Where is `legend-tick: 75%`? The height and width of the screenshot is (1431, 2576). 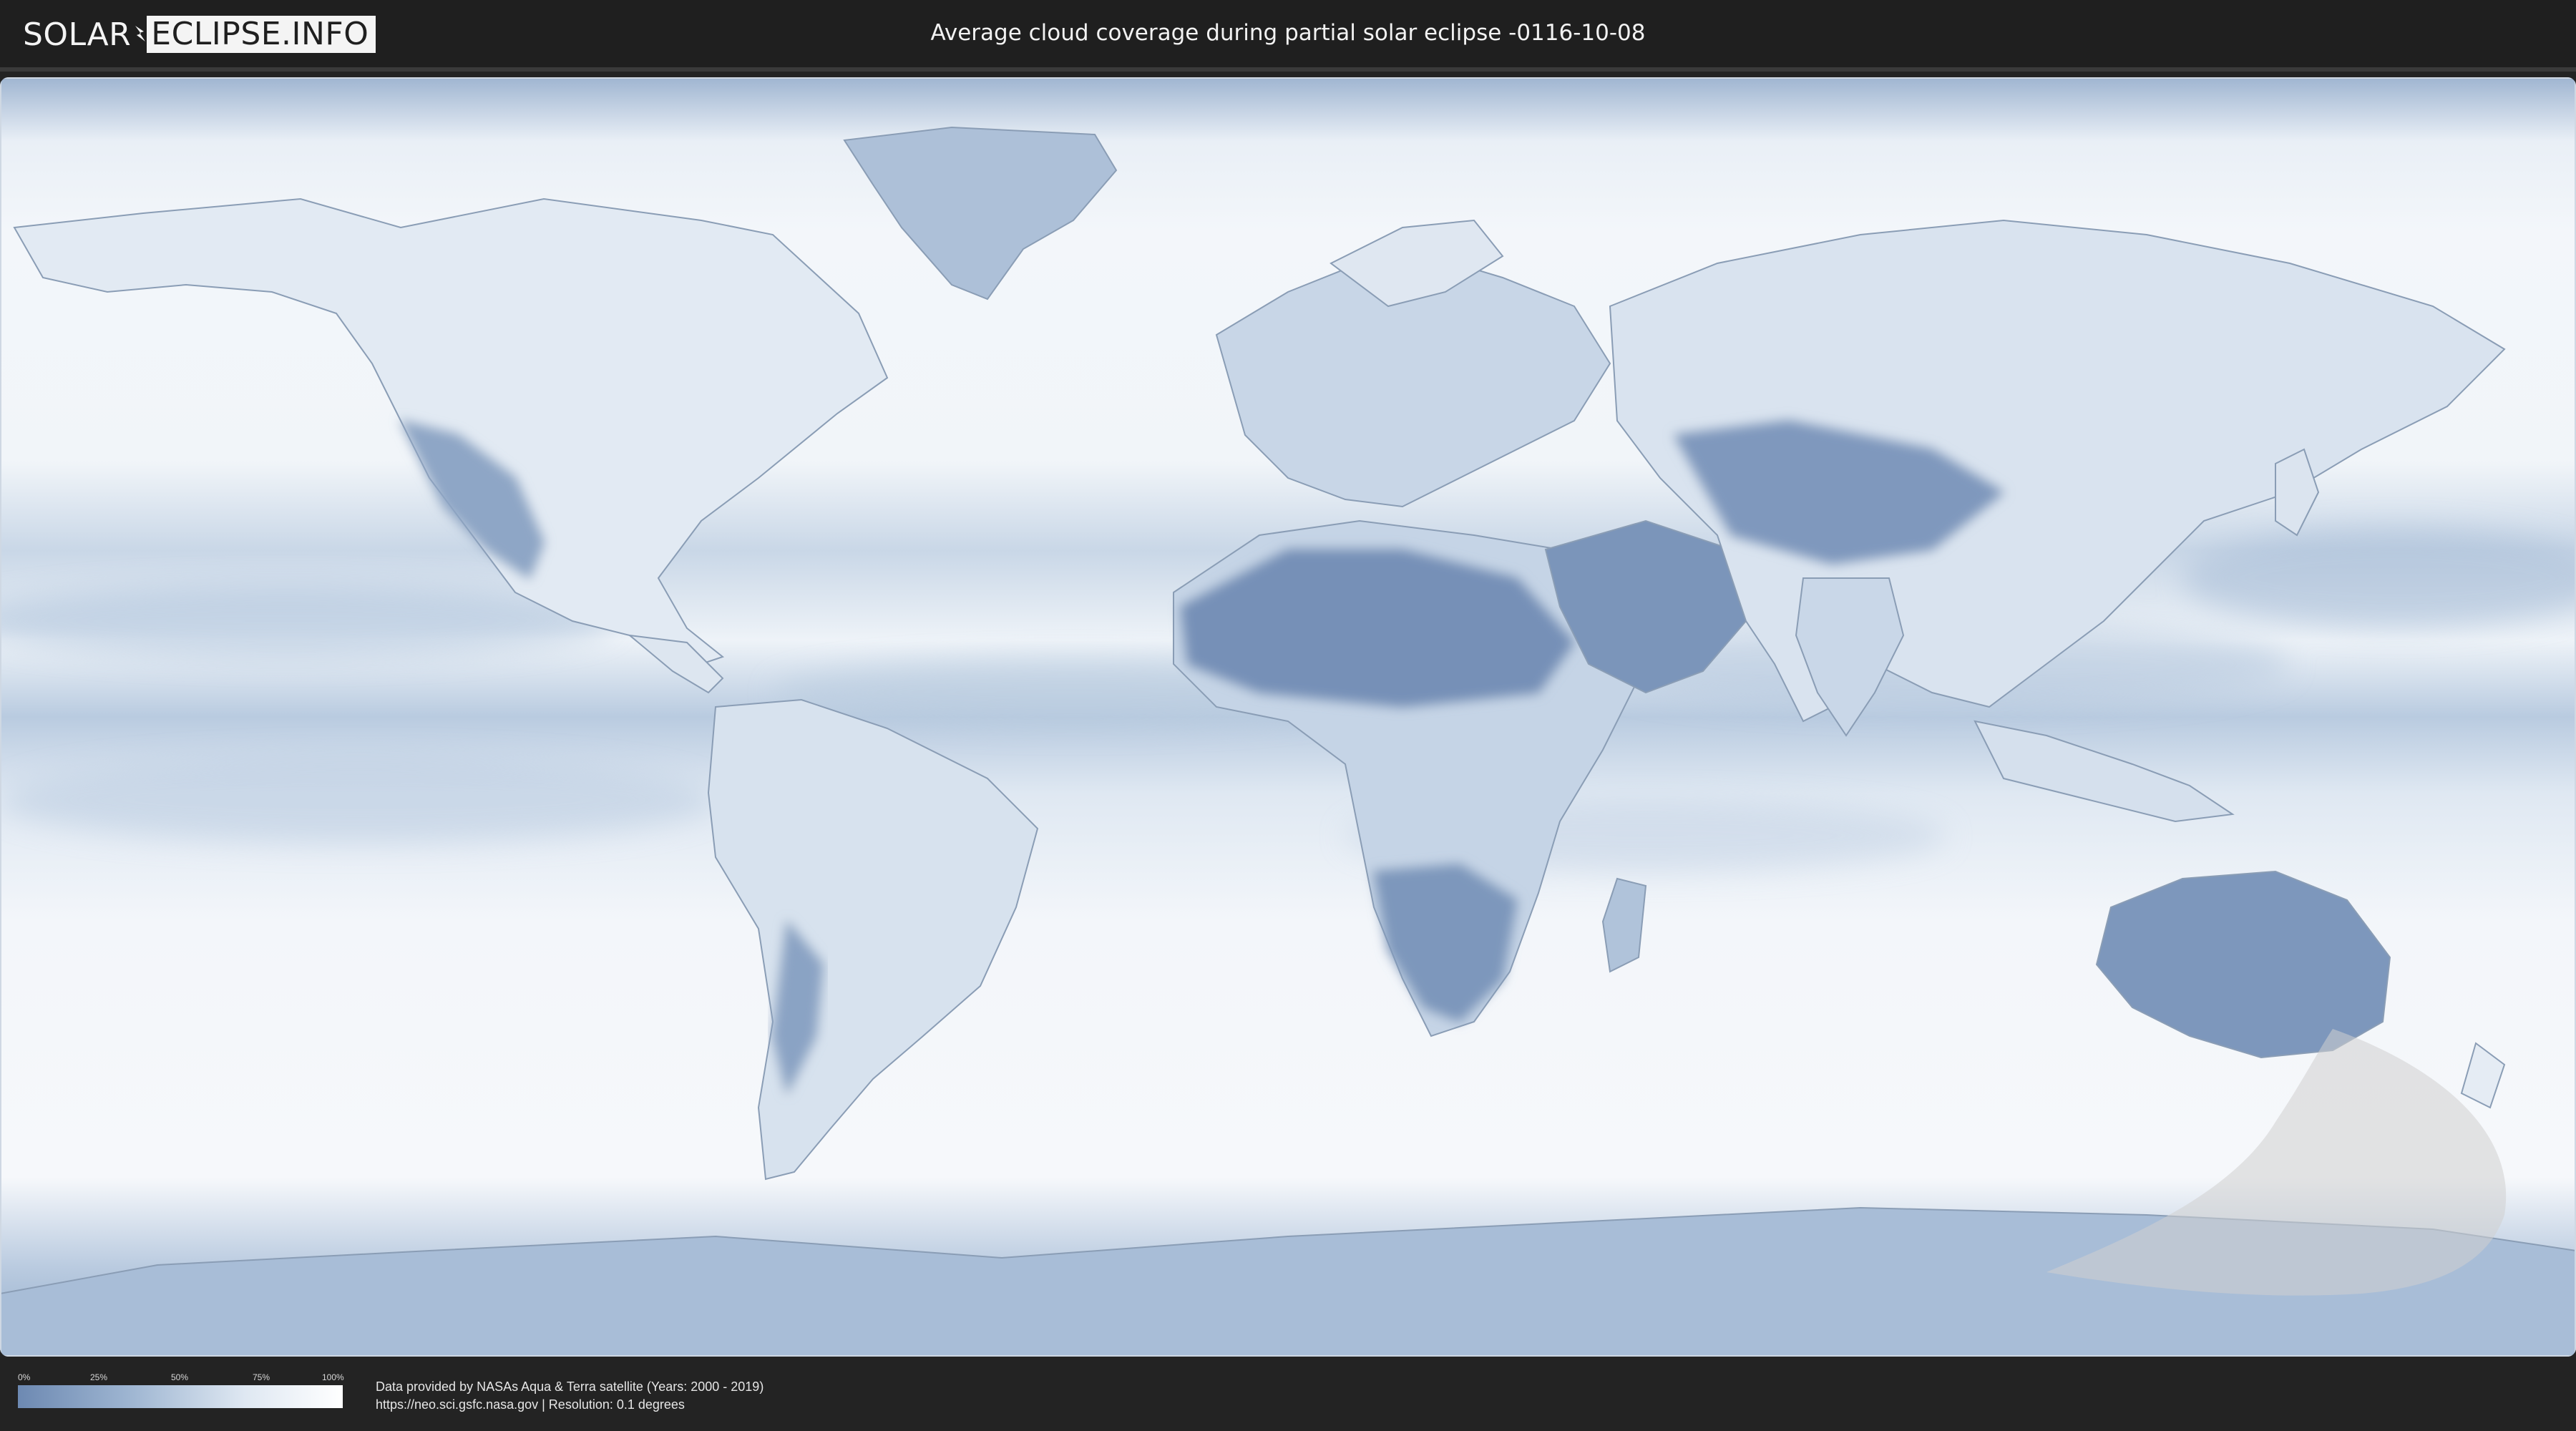 legend-tick: 75% is located at coordinates (261, 1377).